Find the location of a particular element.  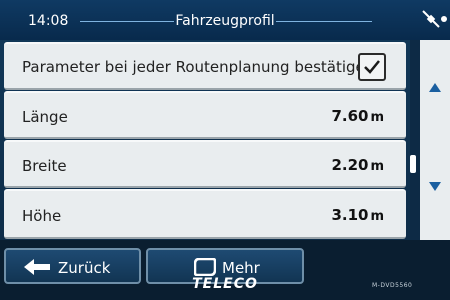

height-label: Höhe is located at coordinates (42, 216).